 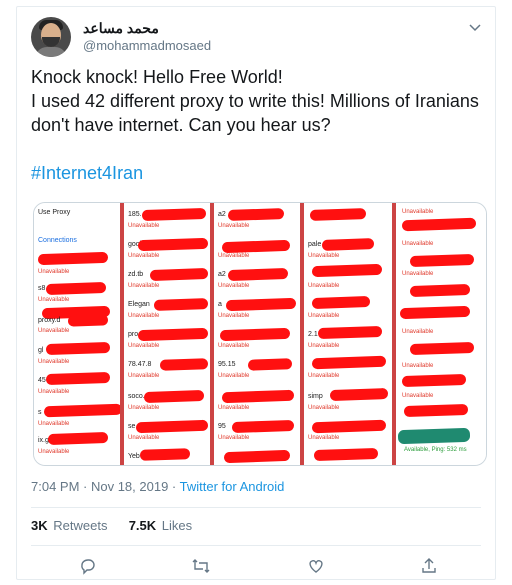 What do you see at coordinates (435, 450) in the screenshot?
I see `status-text-available: Available, Ping: 532 ms` at bounding box center [435, 450].